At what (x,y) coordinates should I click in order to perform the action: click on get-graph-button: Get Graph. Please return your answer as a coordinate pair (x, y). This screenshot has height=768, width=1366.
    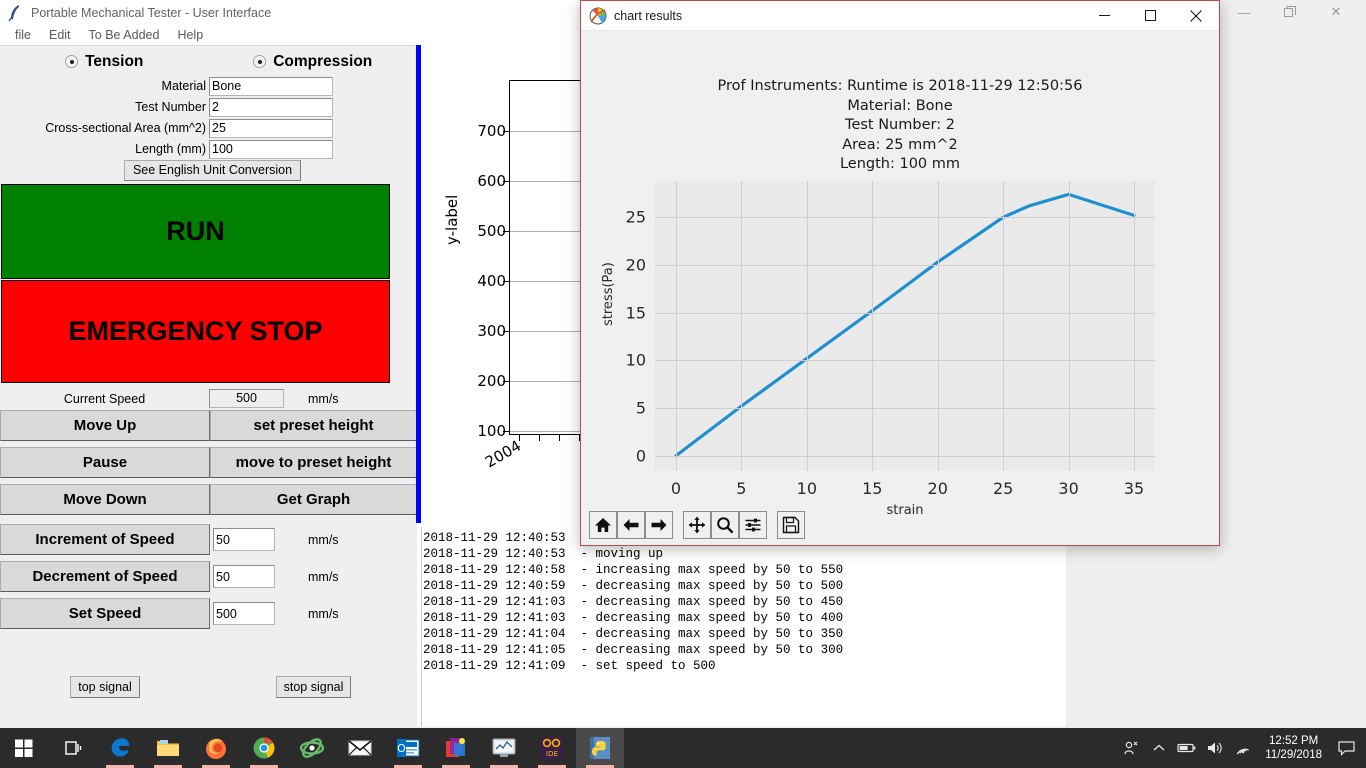
    Looking at the image, I should click on (313, 499).